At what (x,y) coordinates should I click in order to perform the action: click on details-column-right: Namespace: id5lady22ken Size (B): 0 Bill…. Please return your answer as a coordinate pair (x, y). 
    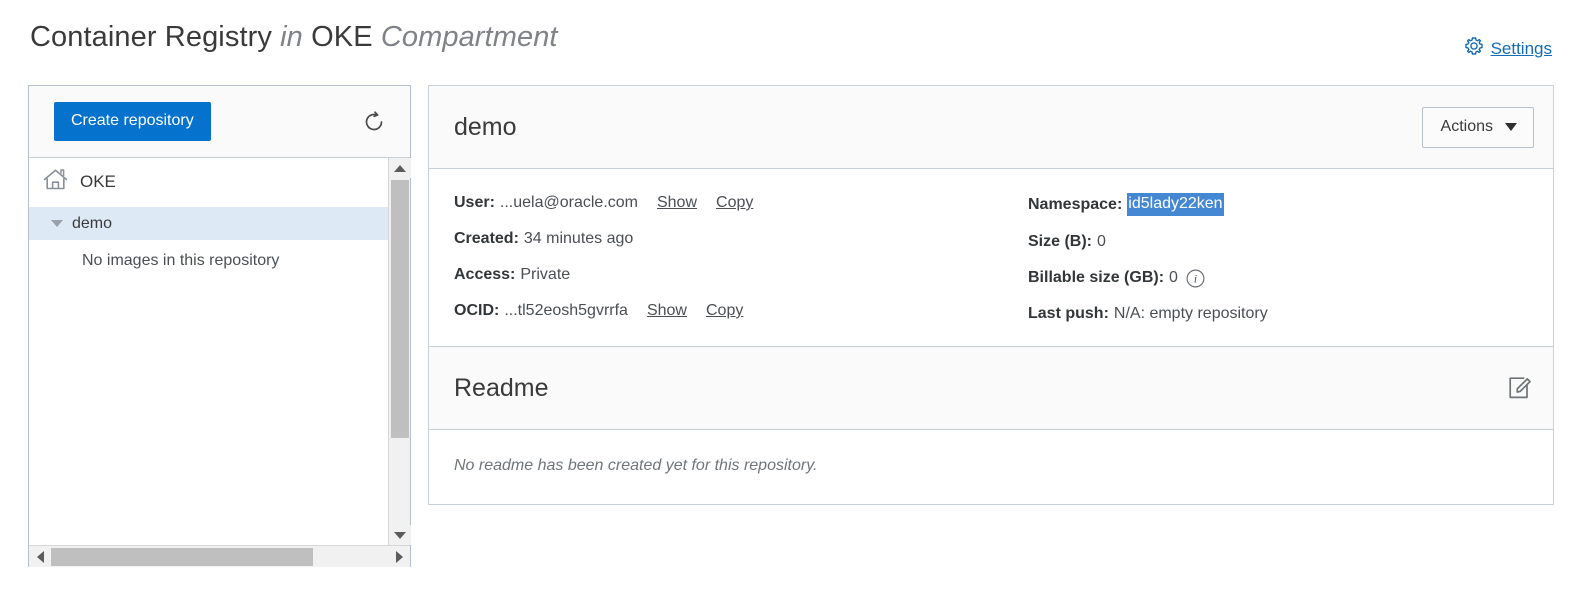
    Looking at the image, I should click on (1278, 258).